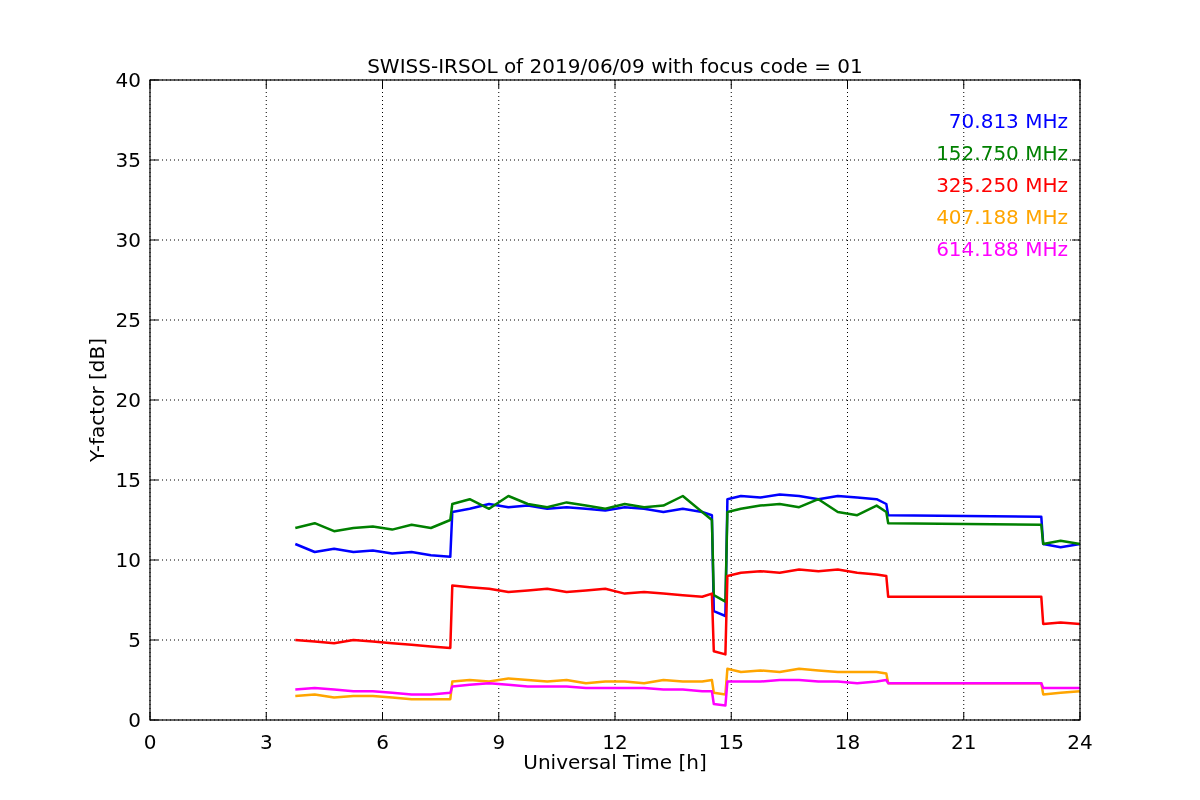  What do you see at coordinates (134, 720) in the screenshot?
I see `y-tick-label: 0` at bounding box center [134, 720].